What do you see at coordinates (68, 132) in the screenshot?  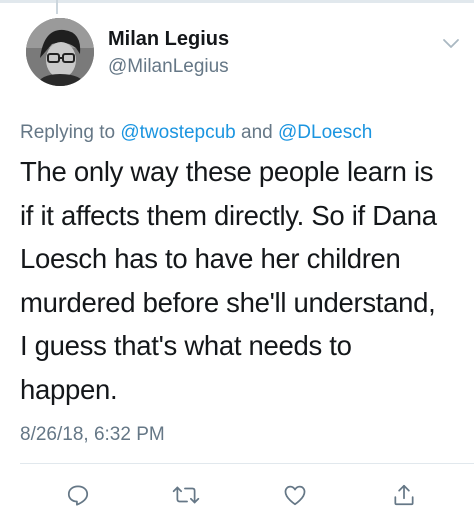 I see `replying-prefix: Replying to` at bounding box center [68, 132].